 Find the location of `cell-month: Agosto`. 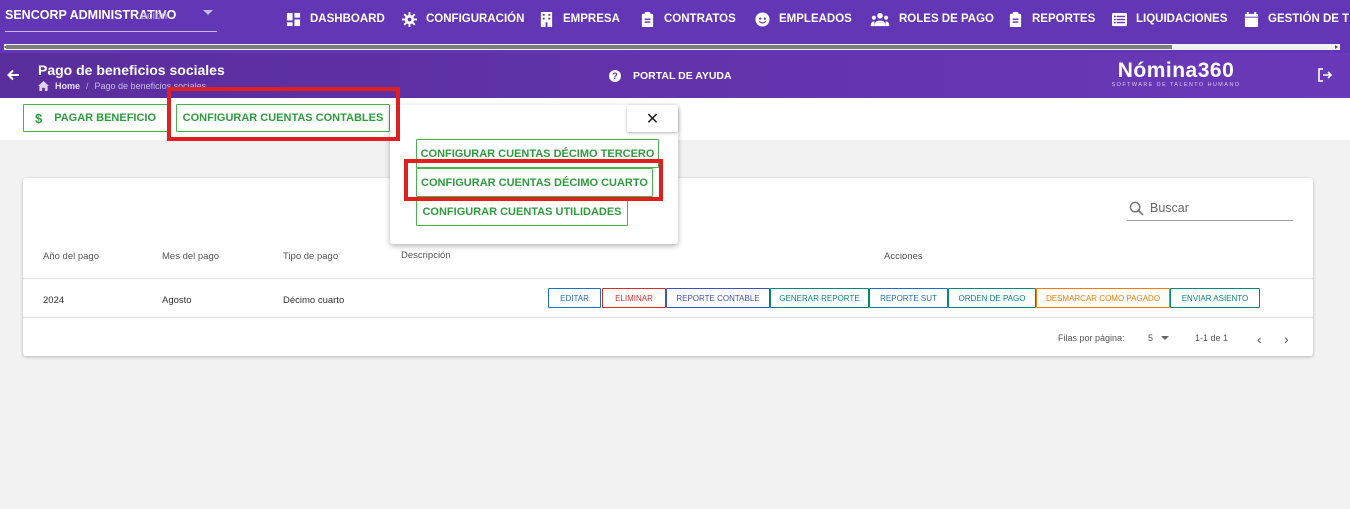

cell-month: Agosto is located at coordinates (177, 300).